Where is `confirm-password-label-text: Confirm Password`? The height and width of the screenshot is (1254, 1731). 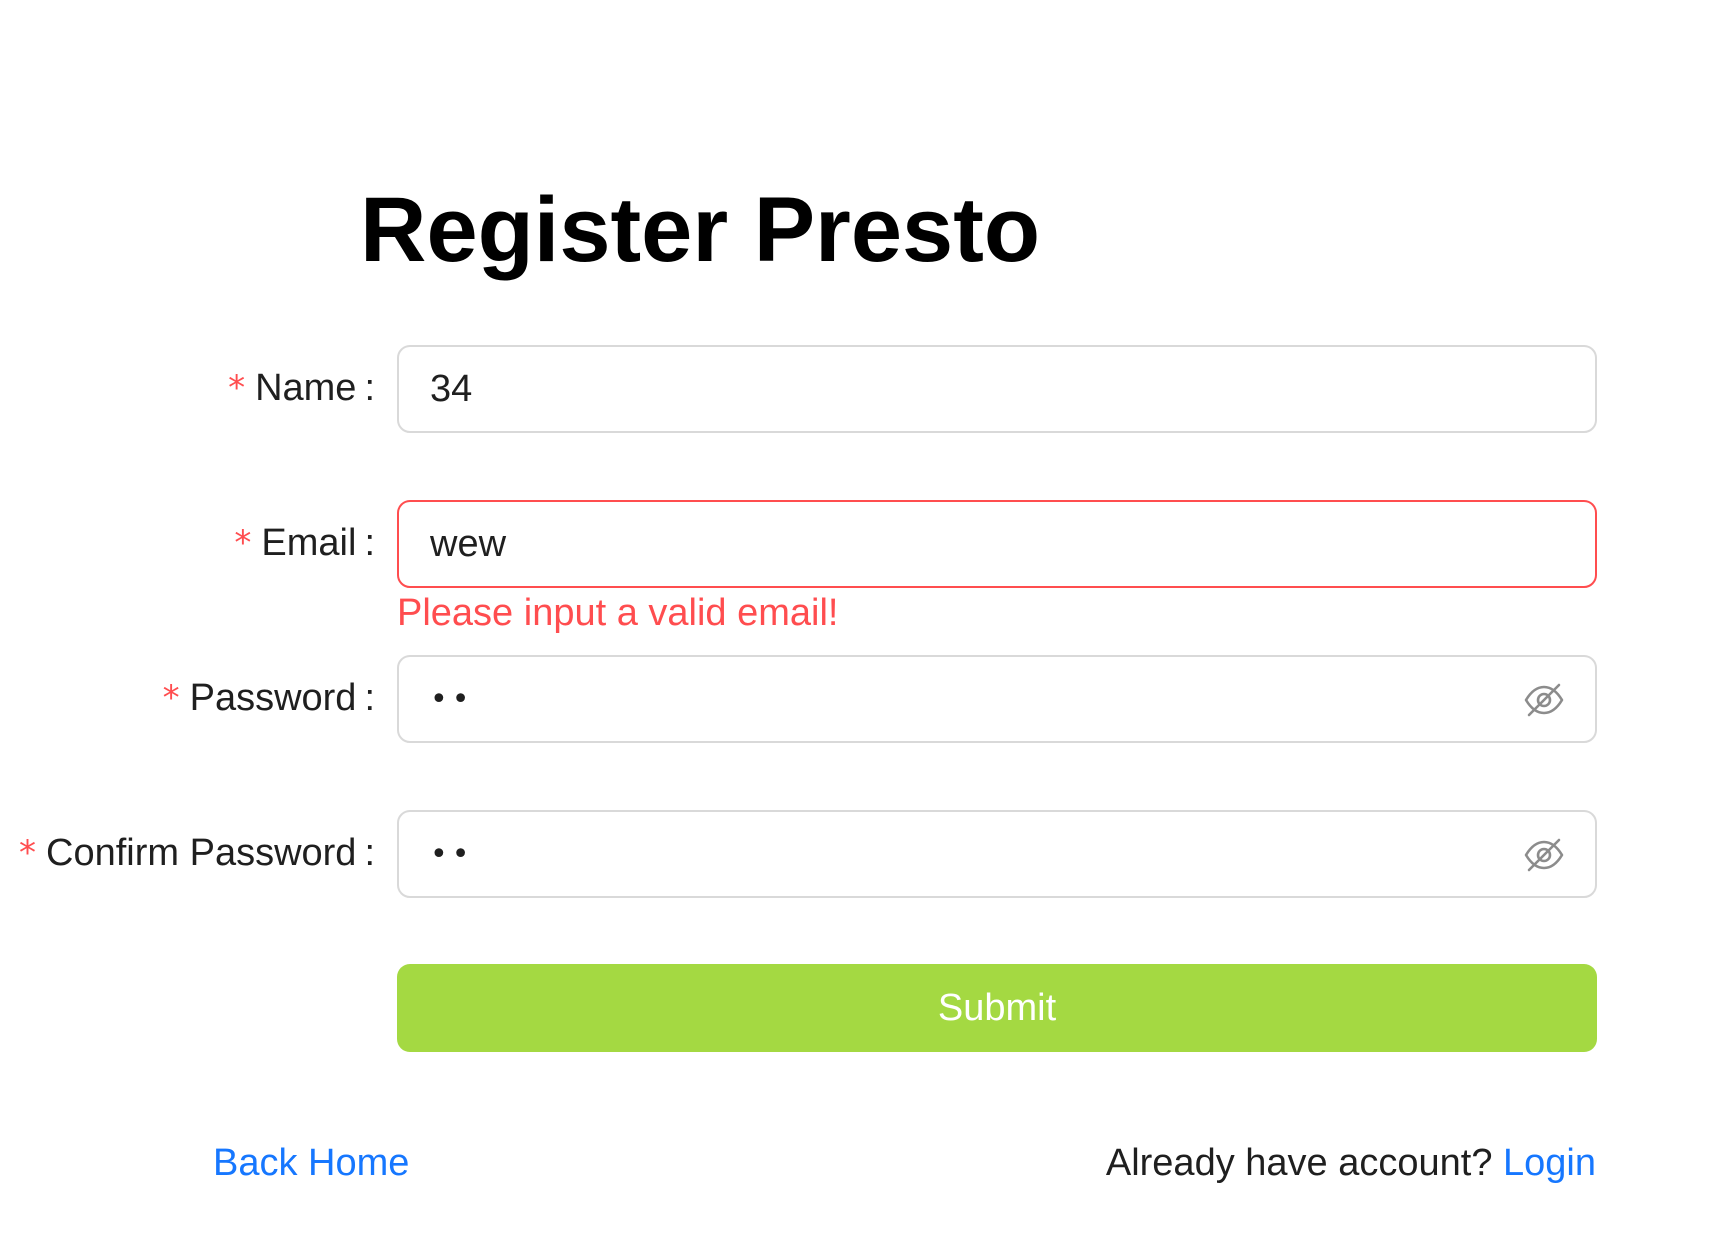
confirm-password-label-text: Confirm Password is located at coordinates (201, 852).